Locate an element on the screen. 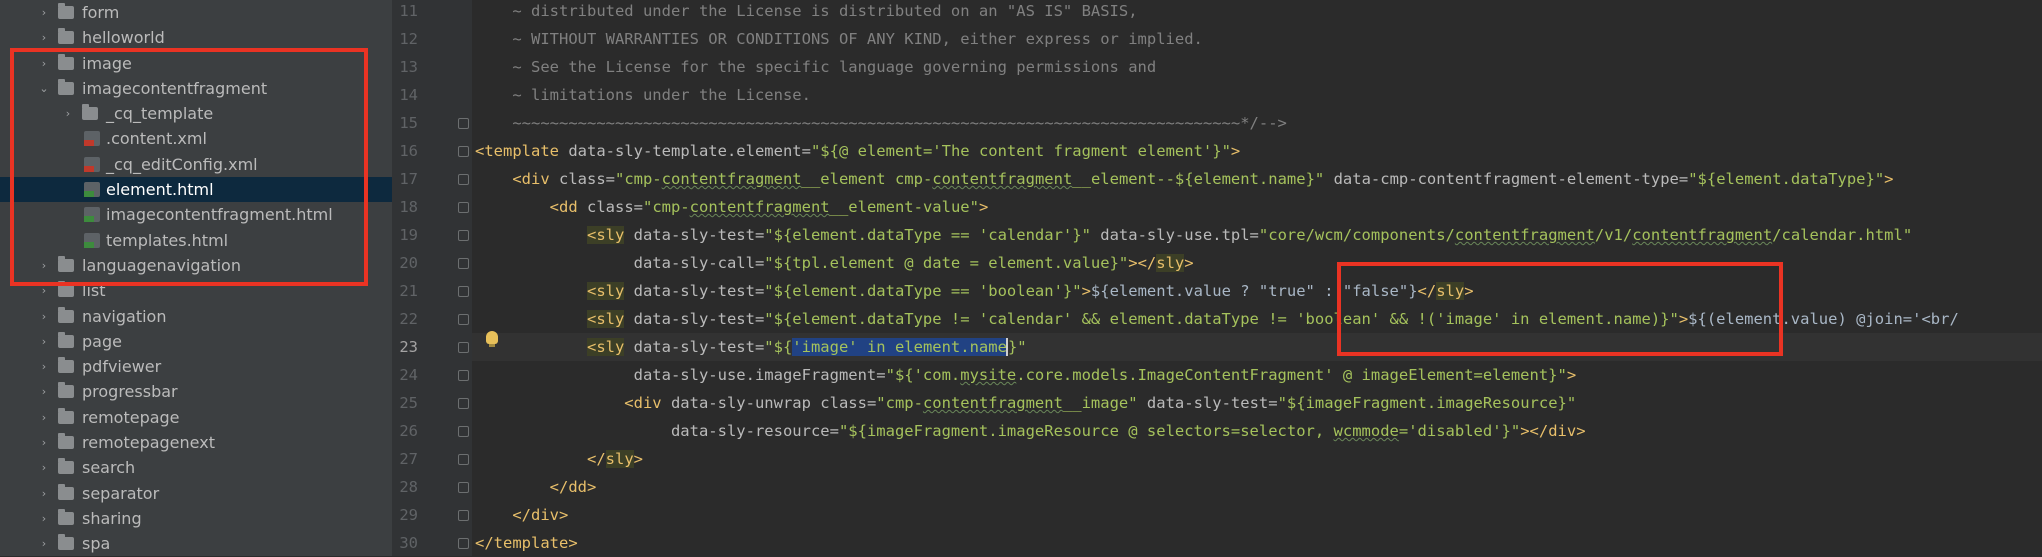  code-line: </div> is located at coordinates (521, 515).